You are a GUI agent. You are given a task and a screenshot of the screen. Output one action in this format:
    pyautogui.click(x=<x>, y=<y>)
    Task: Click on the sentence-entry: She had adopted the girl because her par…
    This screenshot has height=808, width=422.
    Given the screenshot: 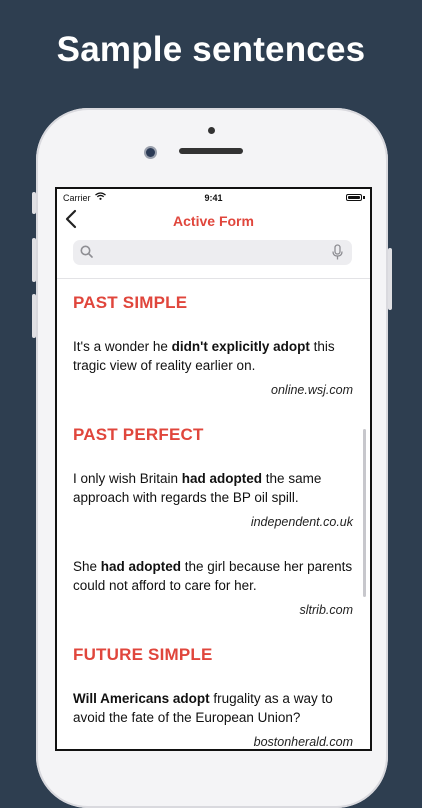 What is the action you would take?
    pyautogui.click(x=213, y=587)
    